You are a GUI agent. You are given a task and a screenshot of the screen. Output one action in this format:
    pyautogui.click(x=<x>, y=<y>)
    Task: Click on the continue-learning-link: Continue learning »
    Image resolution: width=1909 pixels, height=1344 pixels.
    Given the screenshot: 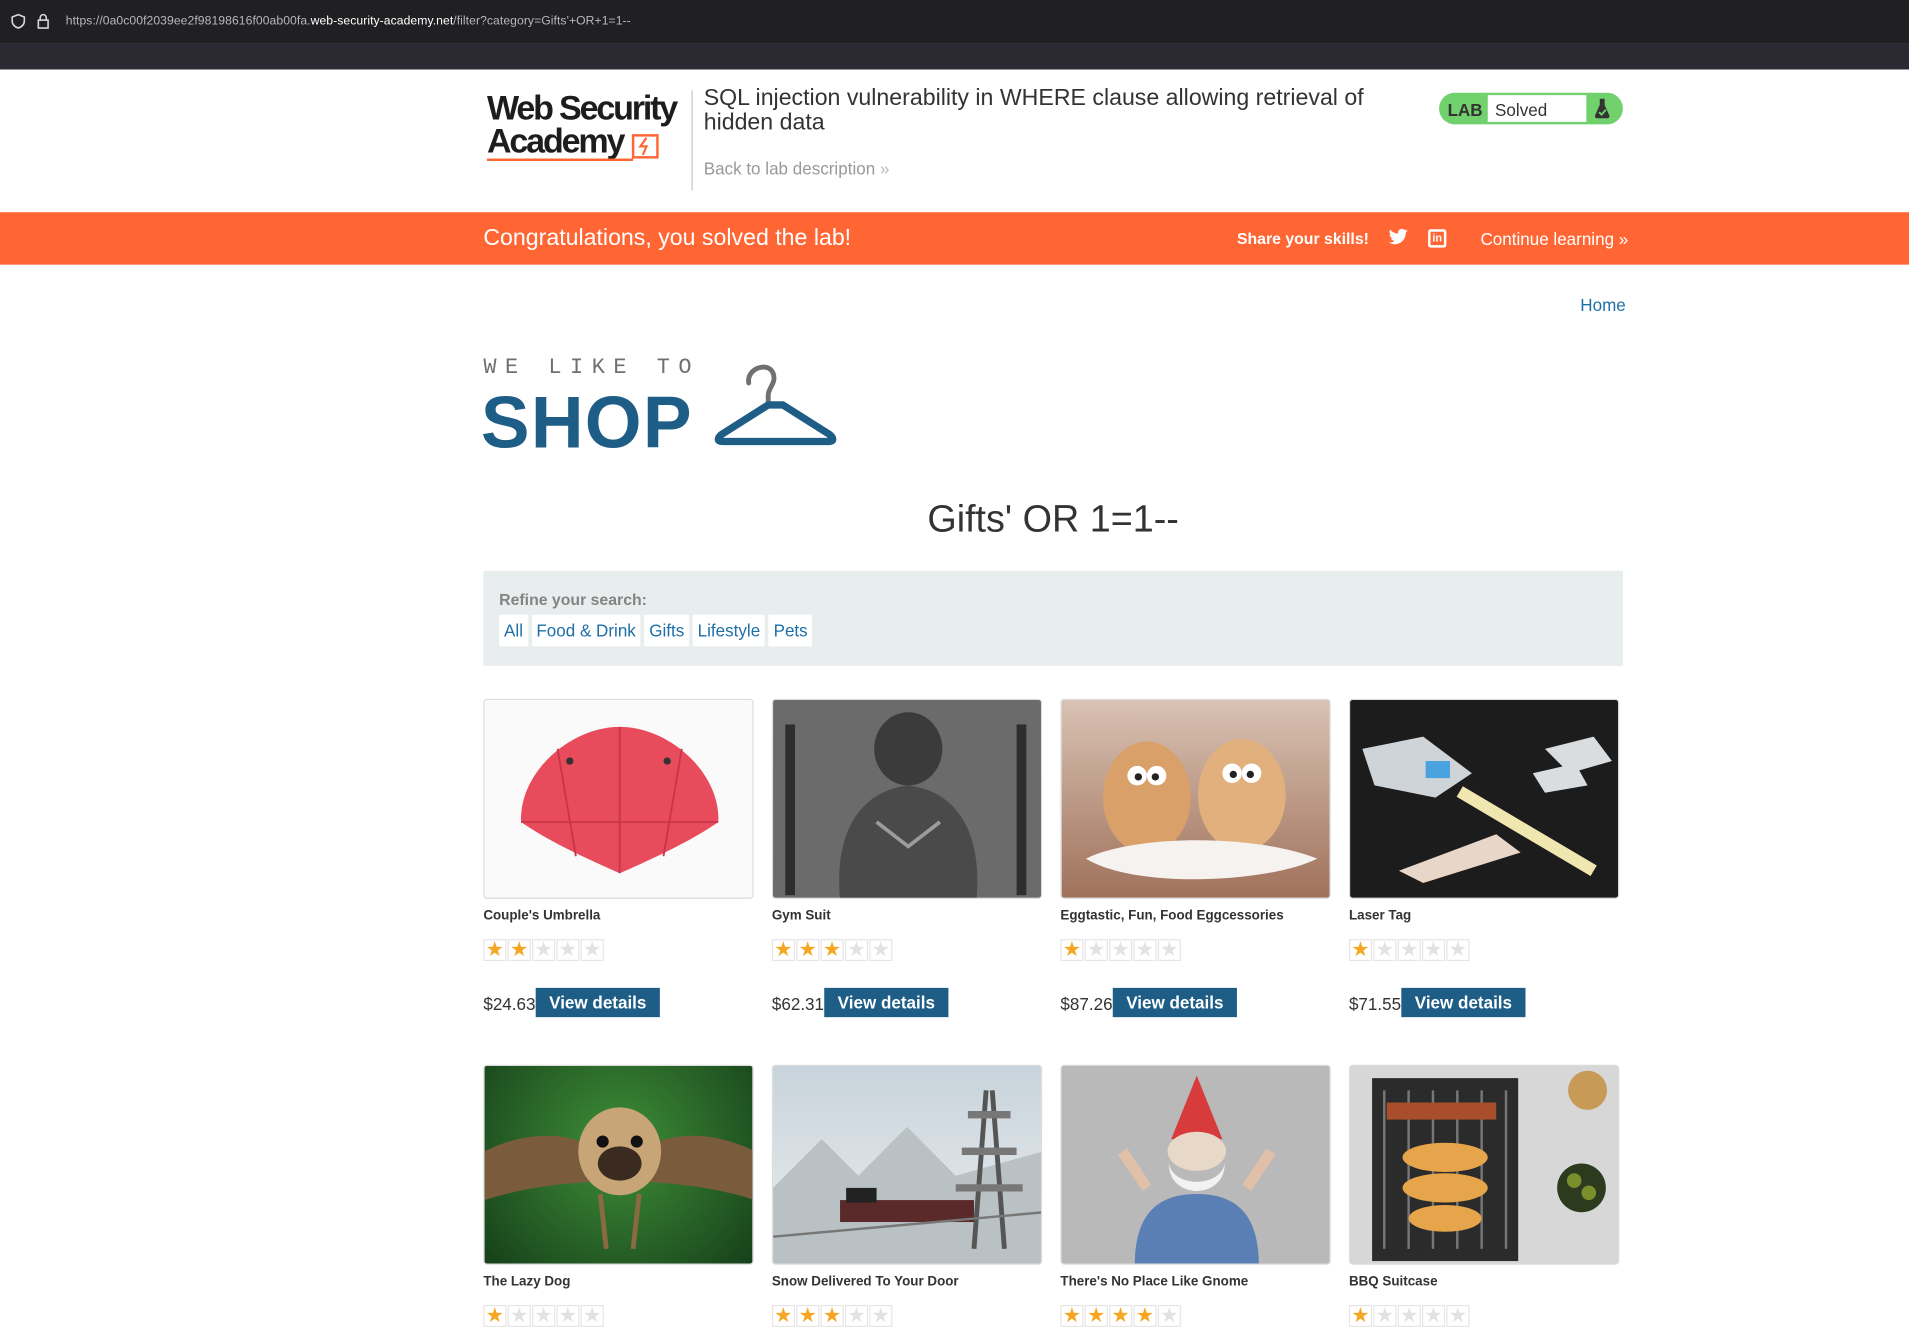 What is the action you would take?
    pyautogui.click(x=1554, y=239)
    